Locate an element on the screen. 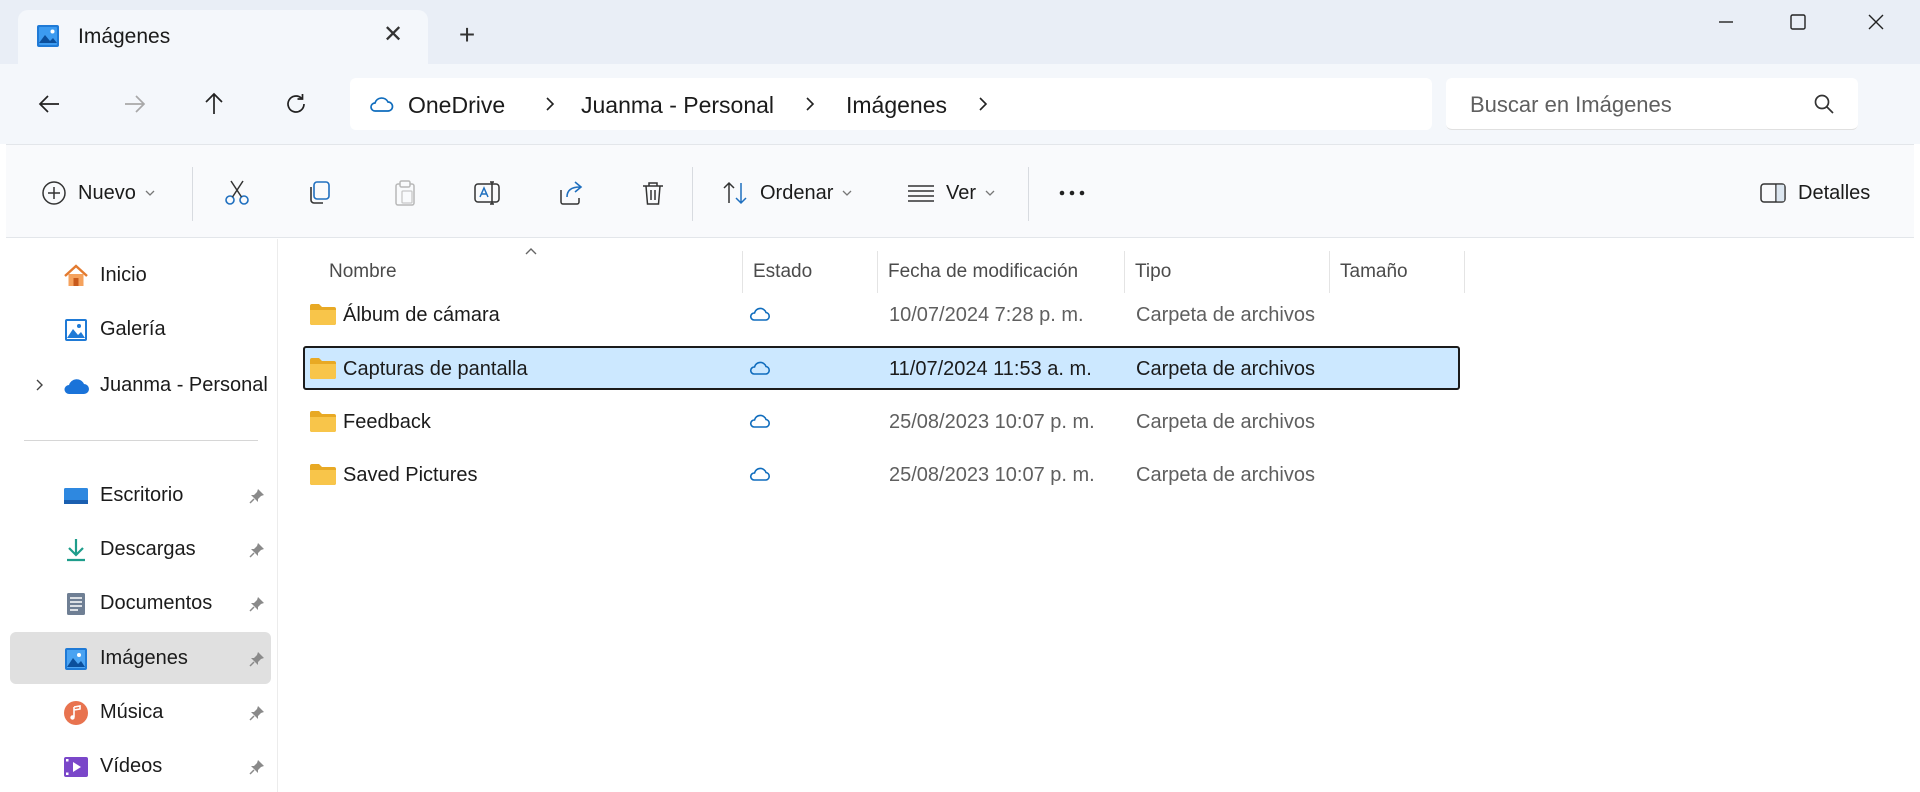  sidebar-item-galeria: Galería is located at coordinates (140, 329).